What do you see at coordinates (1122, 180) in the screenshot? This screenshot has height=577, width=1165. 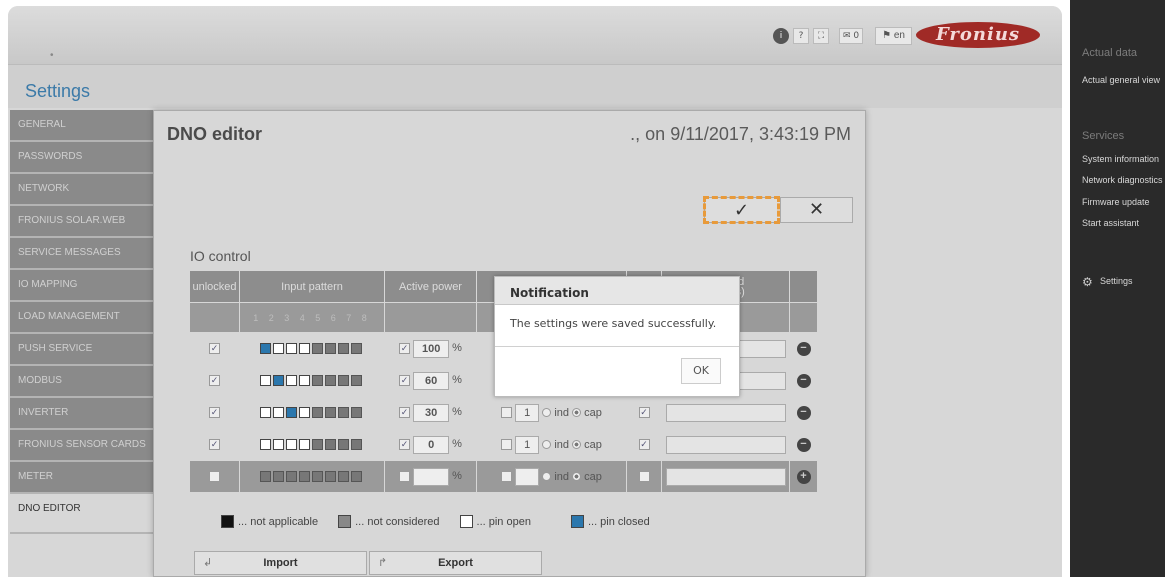 I see `network-diagnostics-link: Network diagnostics` at bounding box center [1122, 180].